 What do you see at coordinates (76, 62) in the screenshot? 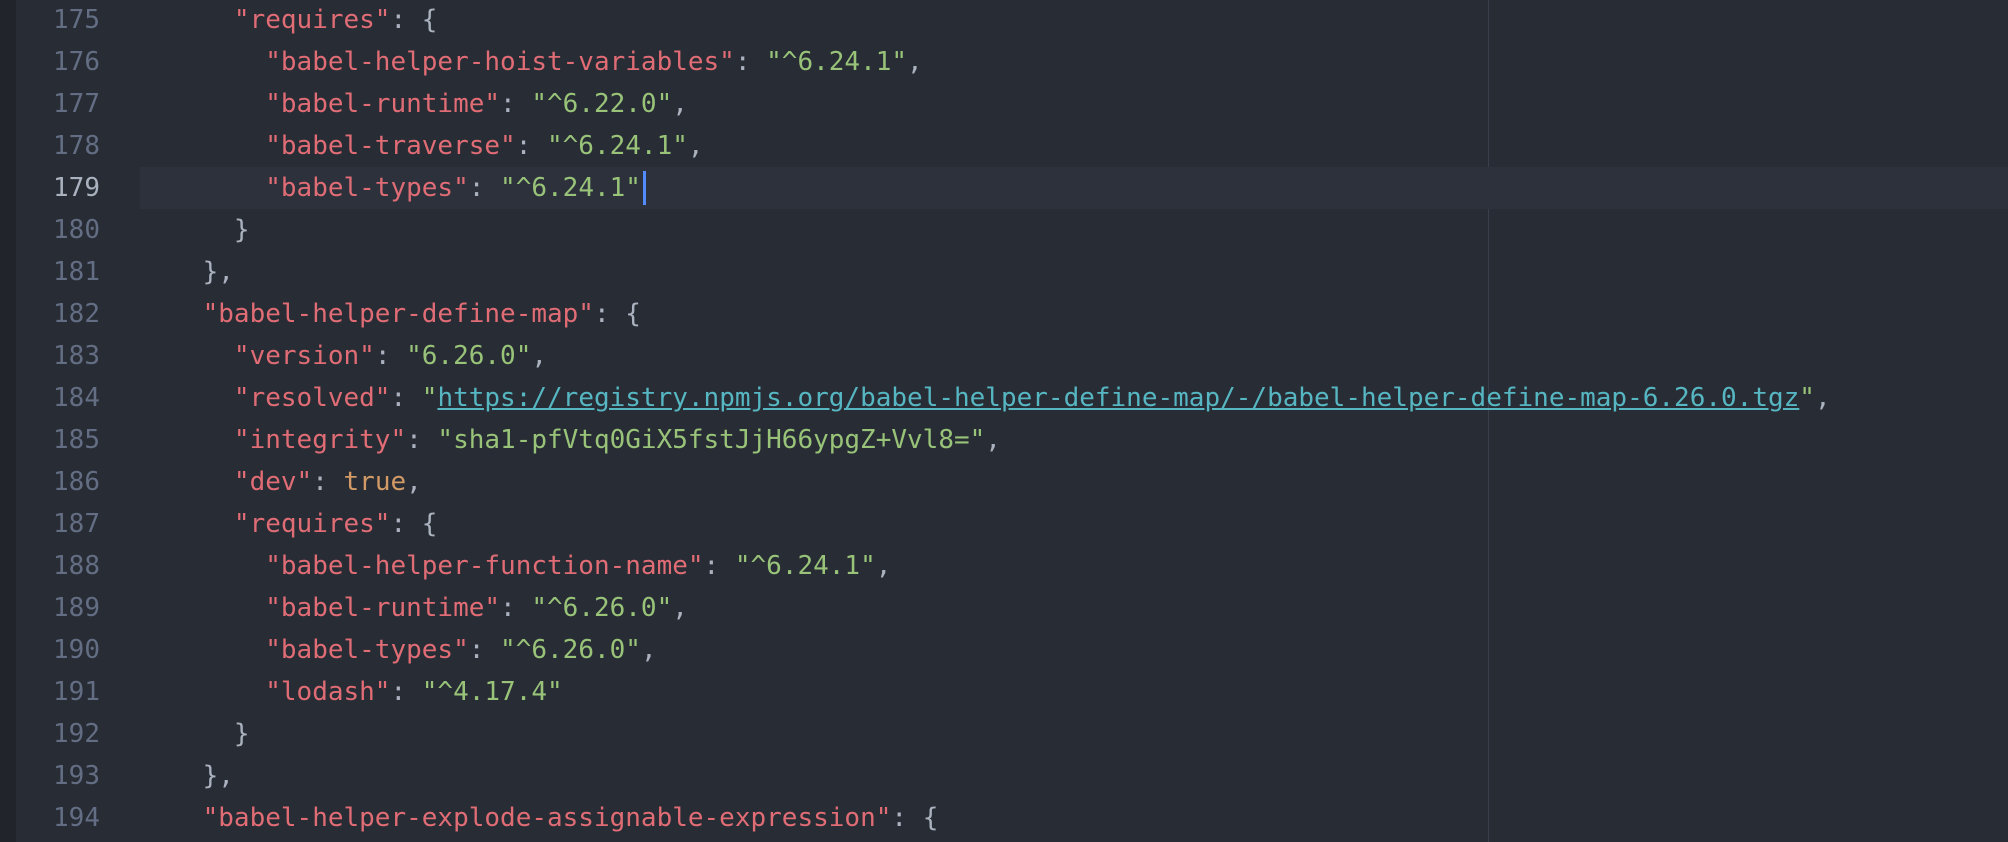
I see `line-number: 176` at bounding box center [76, 62].